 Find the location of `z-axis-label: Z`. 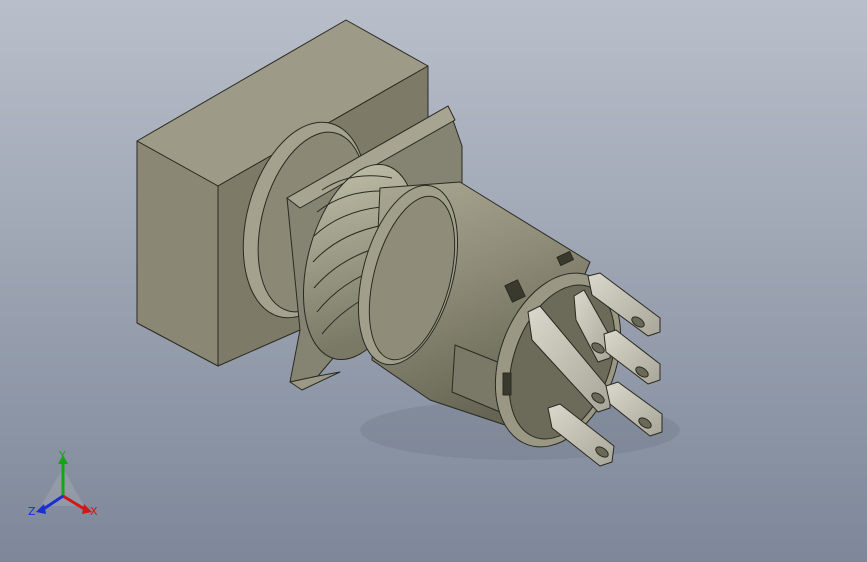

z-axis-label: Z is located at coordinates (32, 511).